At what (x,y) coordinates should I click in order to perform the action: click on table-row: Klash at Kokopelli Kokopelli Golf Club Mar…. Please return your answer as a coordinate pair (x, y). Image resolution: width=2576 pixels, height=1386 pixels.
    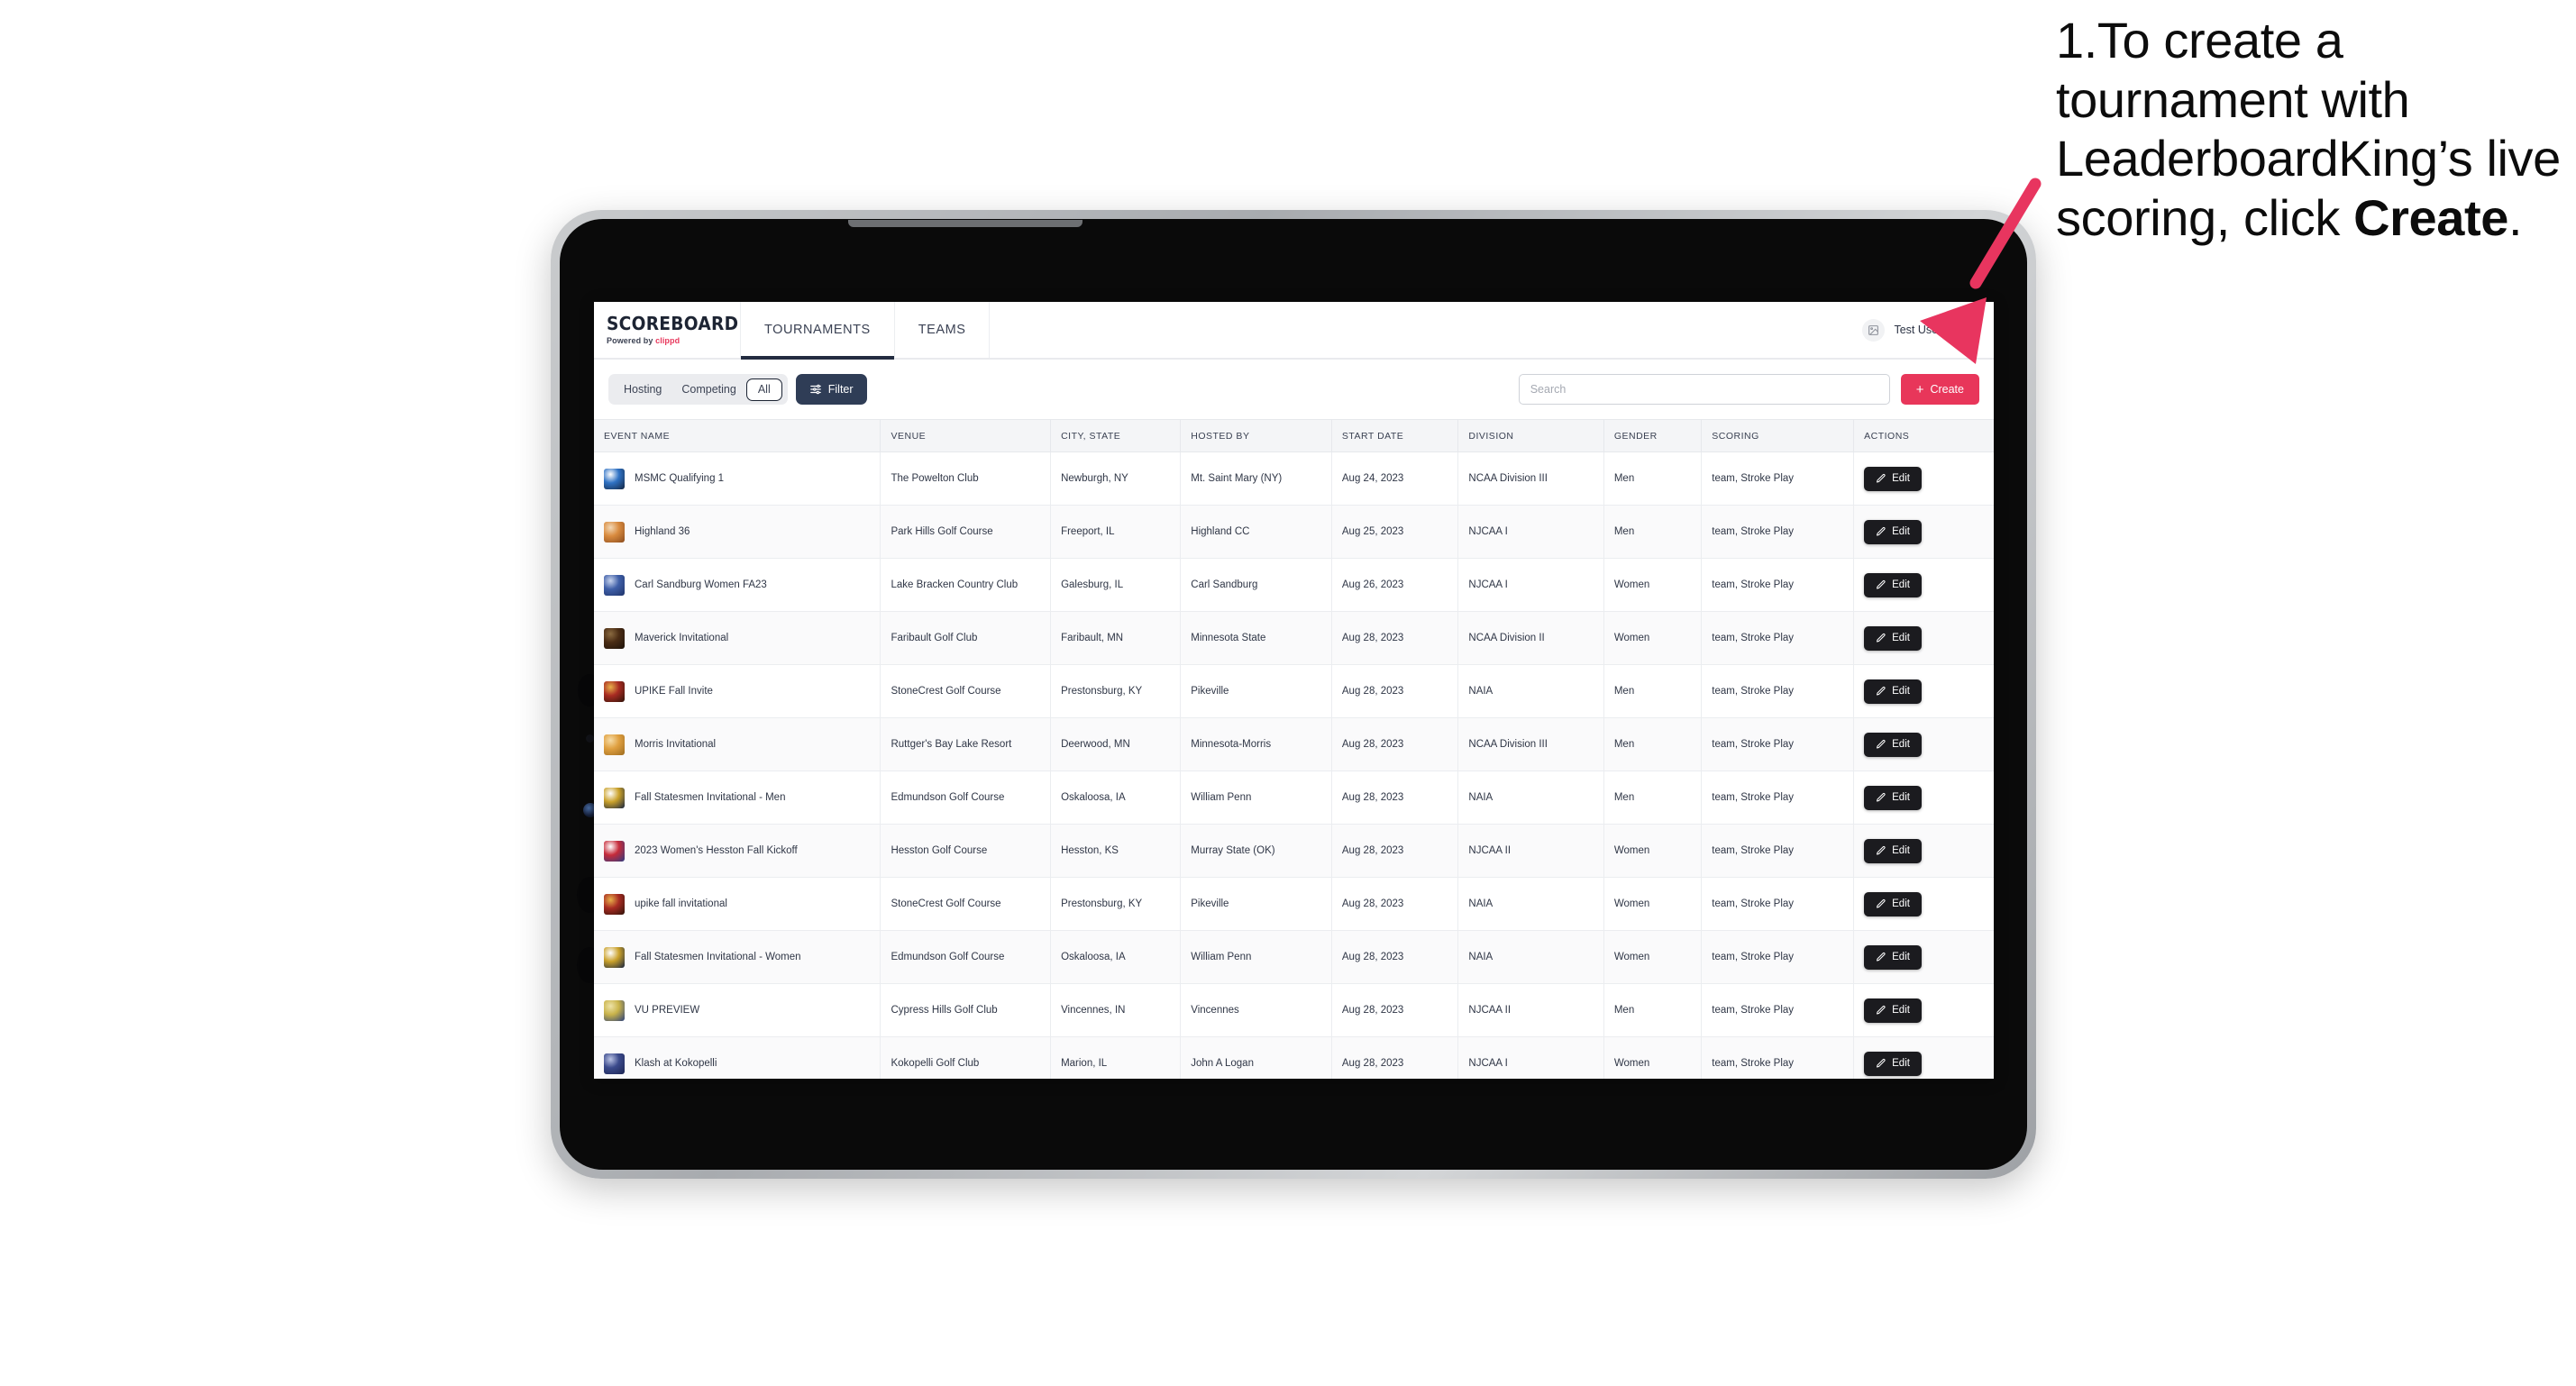
    Looking at the image, I should click on (1294, 1057).